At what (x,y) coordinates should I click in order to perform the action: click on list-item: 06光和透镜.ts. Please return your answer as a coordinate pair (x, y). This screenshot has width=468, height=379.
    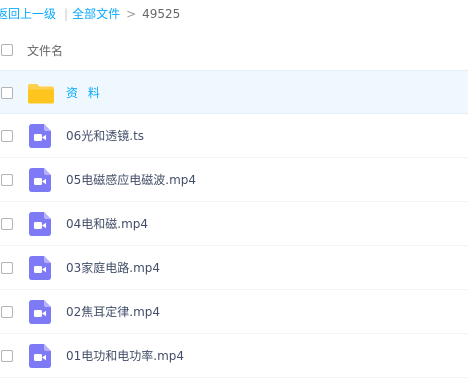
    Looking at the image, I should click on (234, 136).